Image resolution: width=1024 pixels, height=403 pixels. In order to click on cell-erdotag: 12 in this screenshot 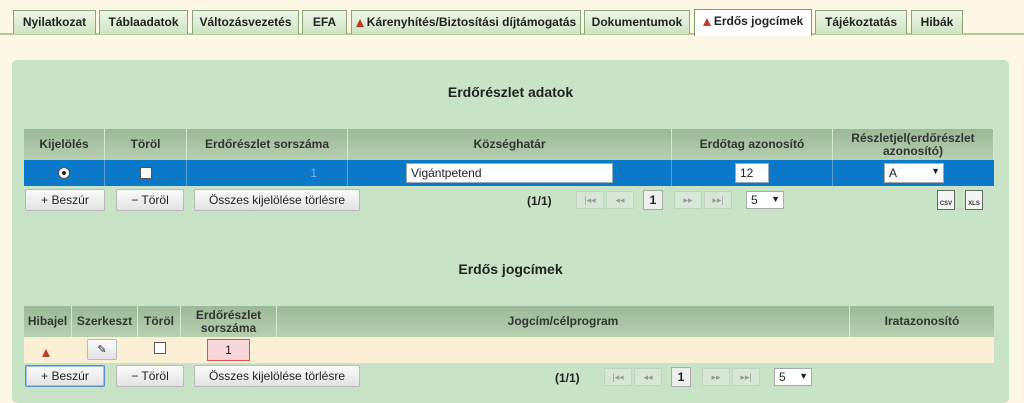, I will do `click(752, 173)`.